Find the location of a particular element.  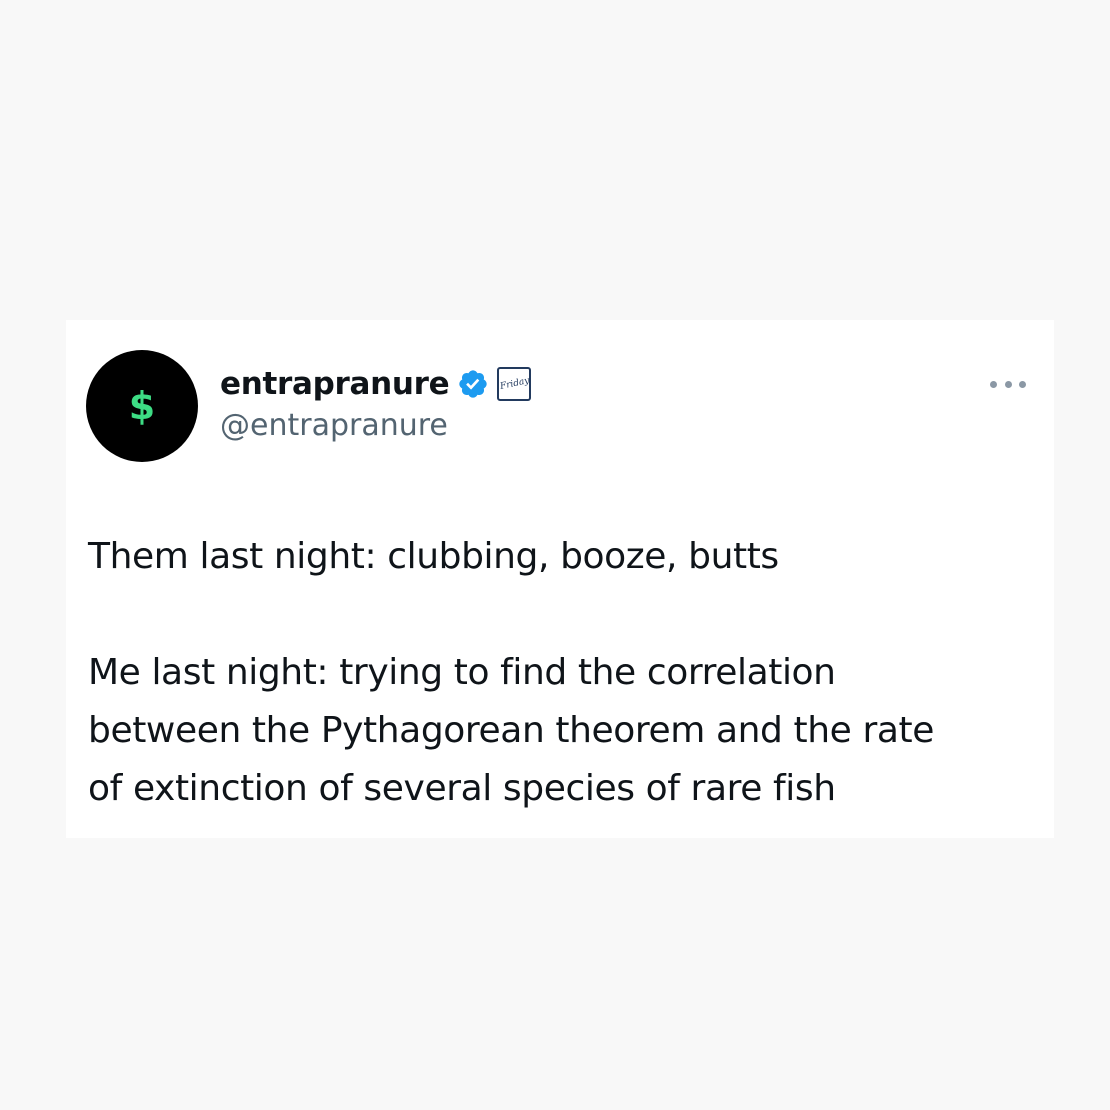

name-row: entrapranure Friday is located at coordinates (376, 384).